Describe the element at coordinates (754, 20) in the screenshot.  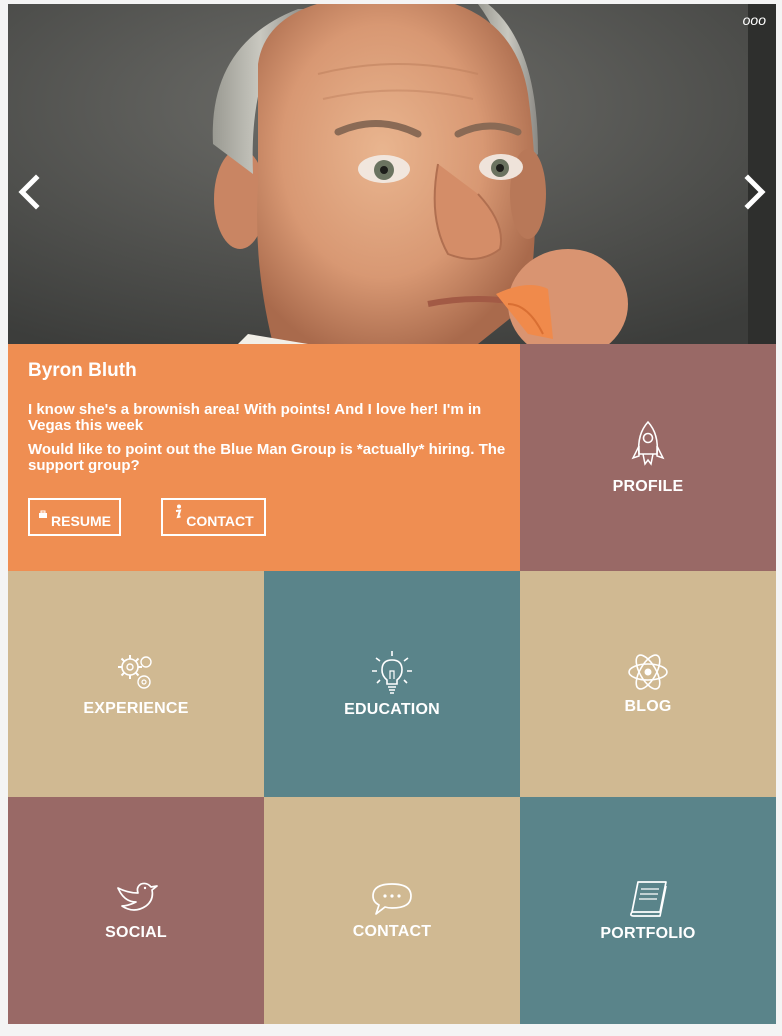
I see `carousel-dots: ooo` at that location.